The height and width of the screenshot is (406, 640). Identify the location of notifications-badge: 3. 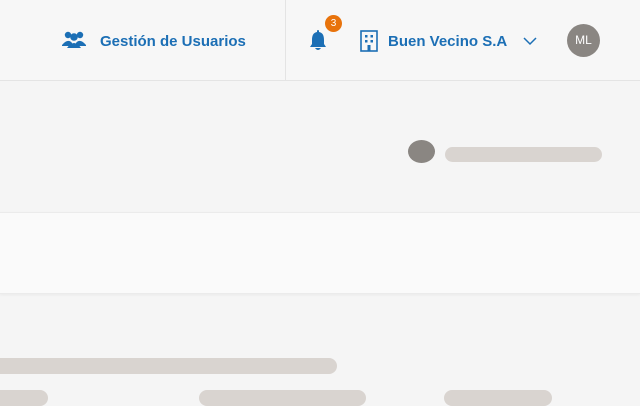
(333, 23).